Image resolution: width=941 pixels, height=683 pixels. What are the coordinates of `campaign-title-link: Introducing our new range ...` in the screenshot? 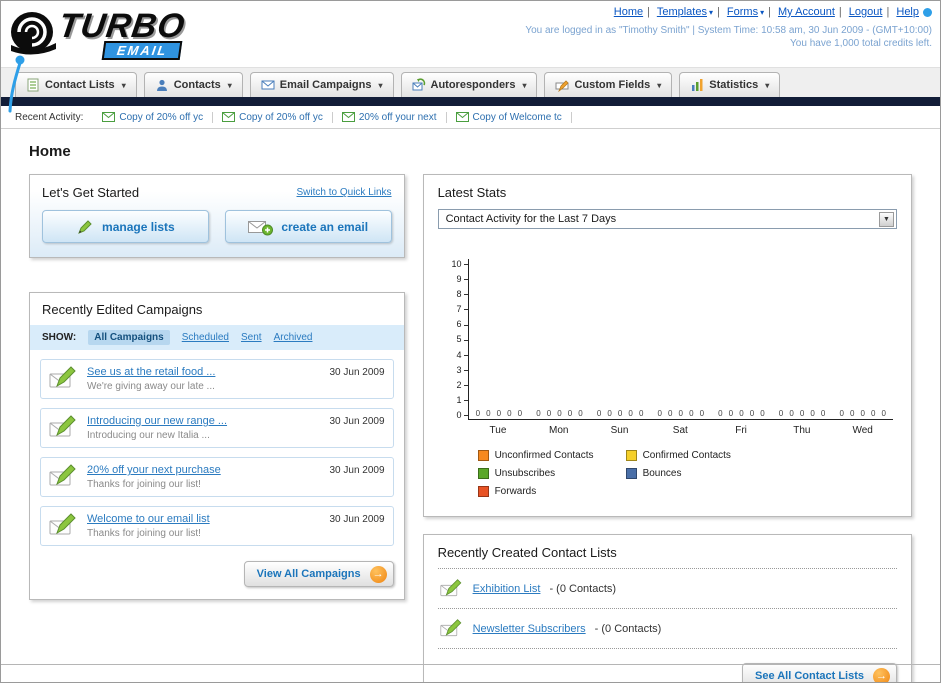 It's located at (204, 421).